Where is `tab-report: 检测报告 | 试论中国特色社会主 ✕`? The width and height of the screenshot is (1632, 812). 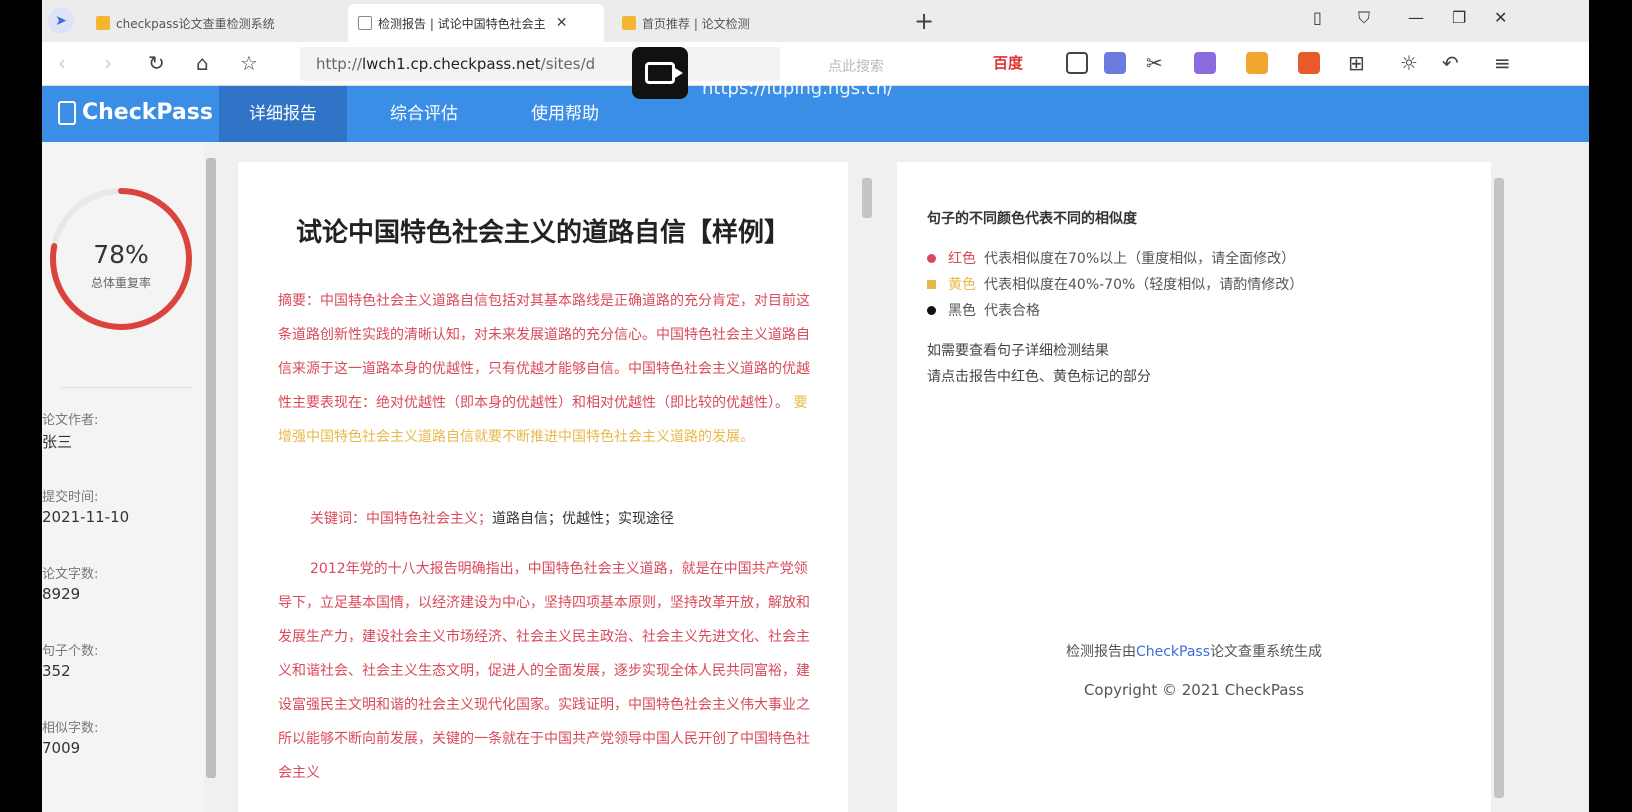
tab-report: 检测报告 | 试论中国特色社会主 ✕ is located at coordinates (476, 23).